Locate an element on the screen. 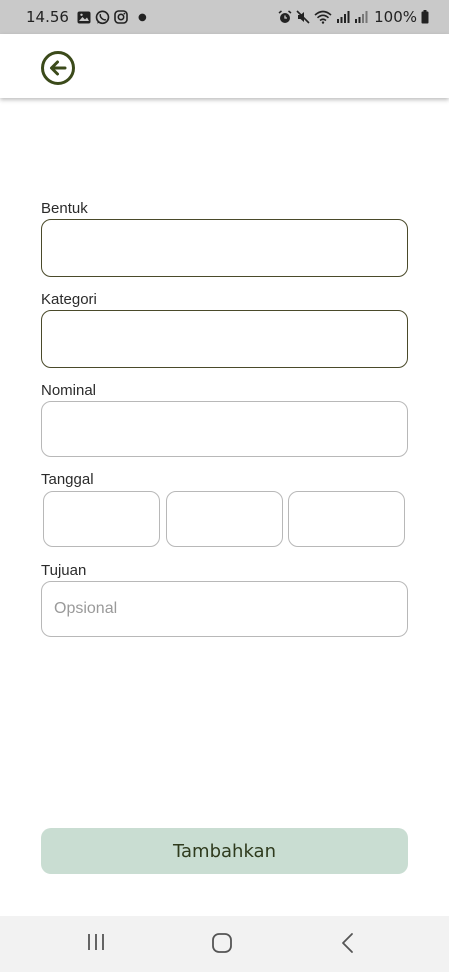 The width and height of the screenshot is (449, 972). tanggal-day-field is located at coordinates (101, 519).